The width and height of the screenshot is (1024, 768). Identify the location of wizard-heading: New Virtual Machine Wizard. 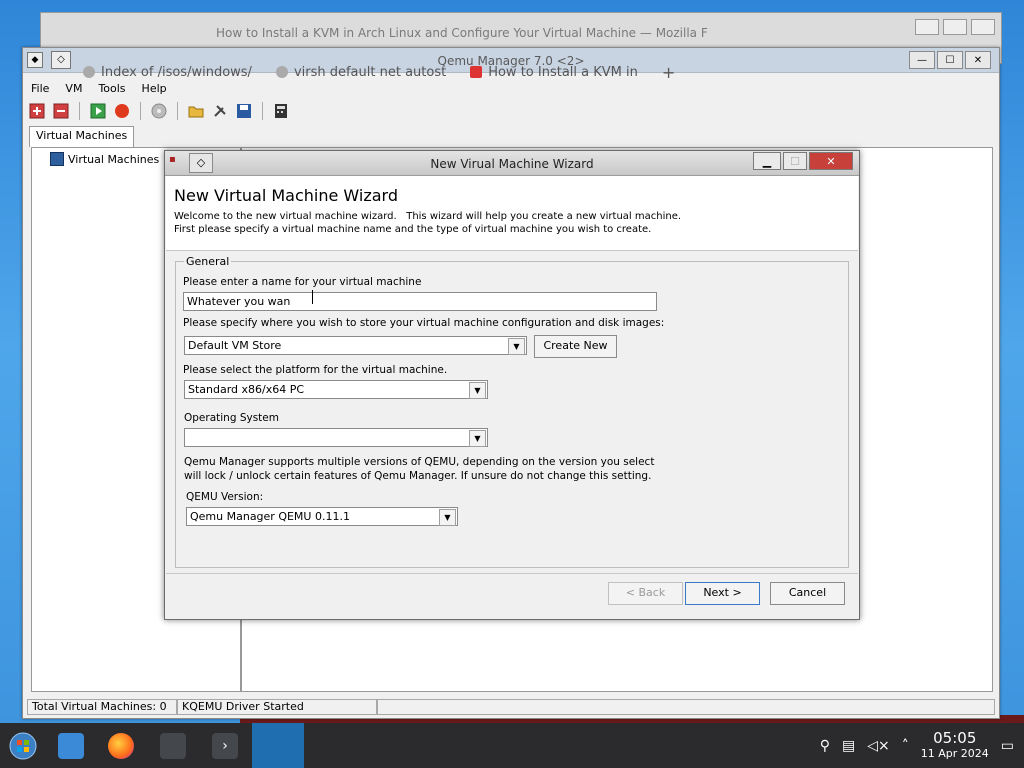
(286, 195).